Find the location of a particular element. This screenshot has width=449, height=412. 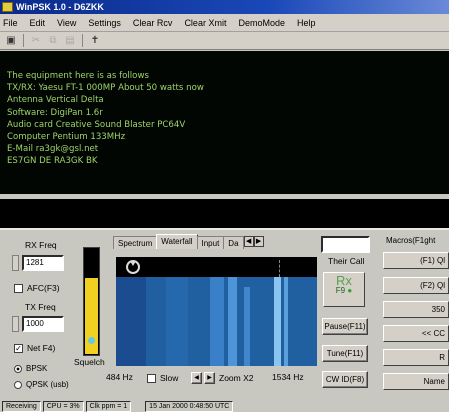

net-checkbox: ✓ is located at coordinates (18, 348).